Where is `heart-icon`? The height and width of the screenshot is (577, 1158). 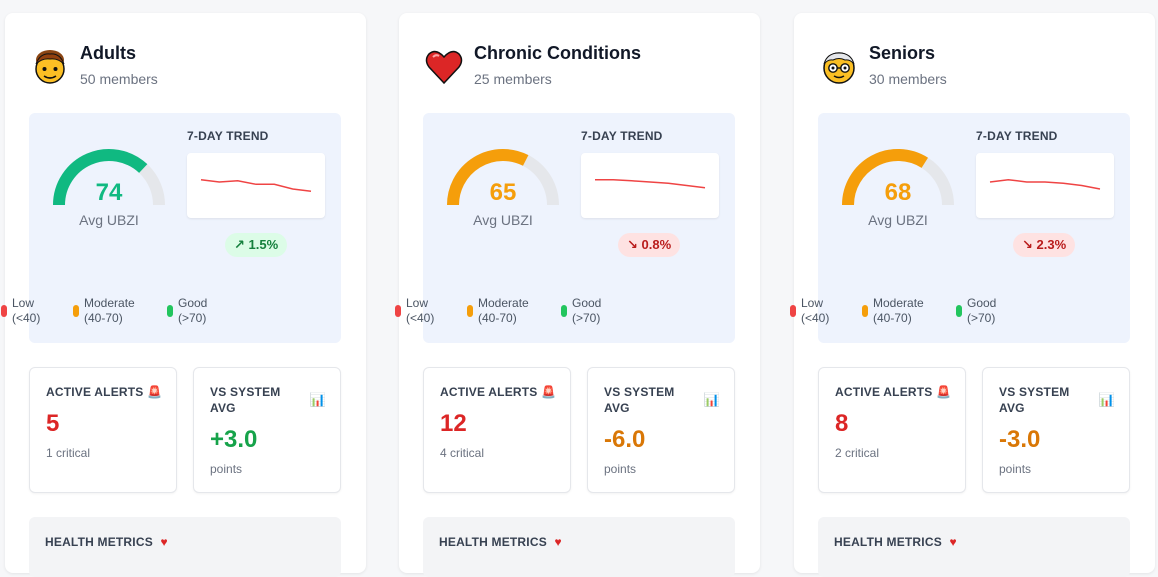 heart-icon is located at coordinates (444, 67).